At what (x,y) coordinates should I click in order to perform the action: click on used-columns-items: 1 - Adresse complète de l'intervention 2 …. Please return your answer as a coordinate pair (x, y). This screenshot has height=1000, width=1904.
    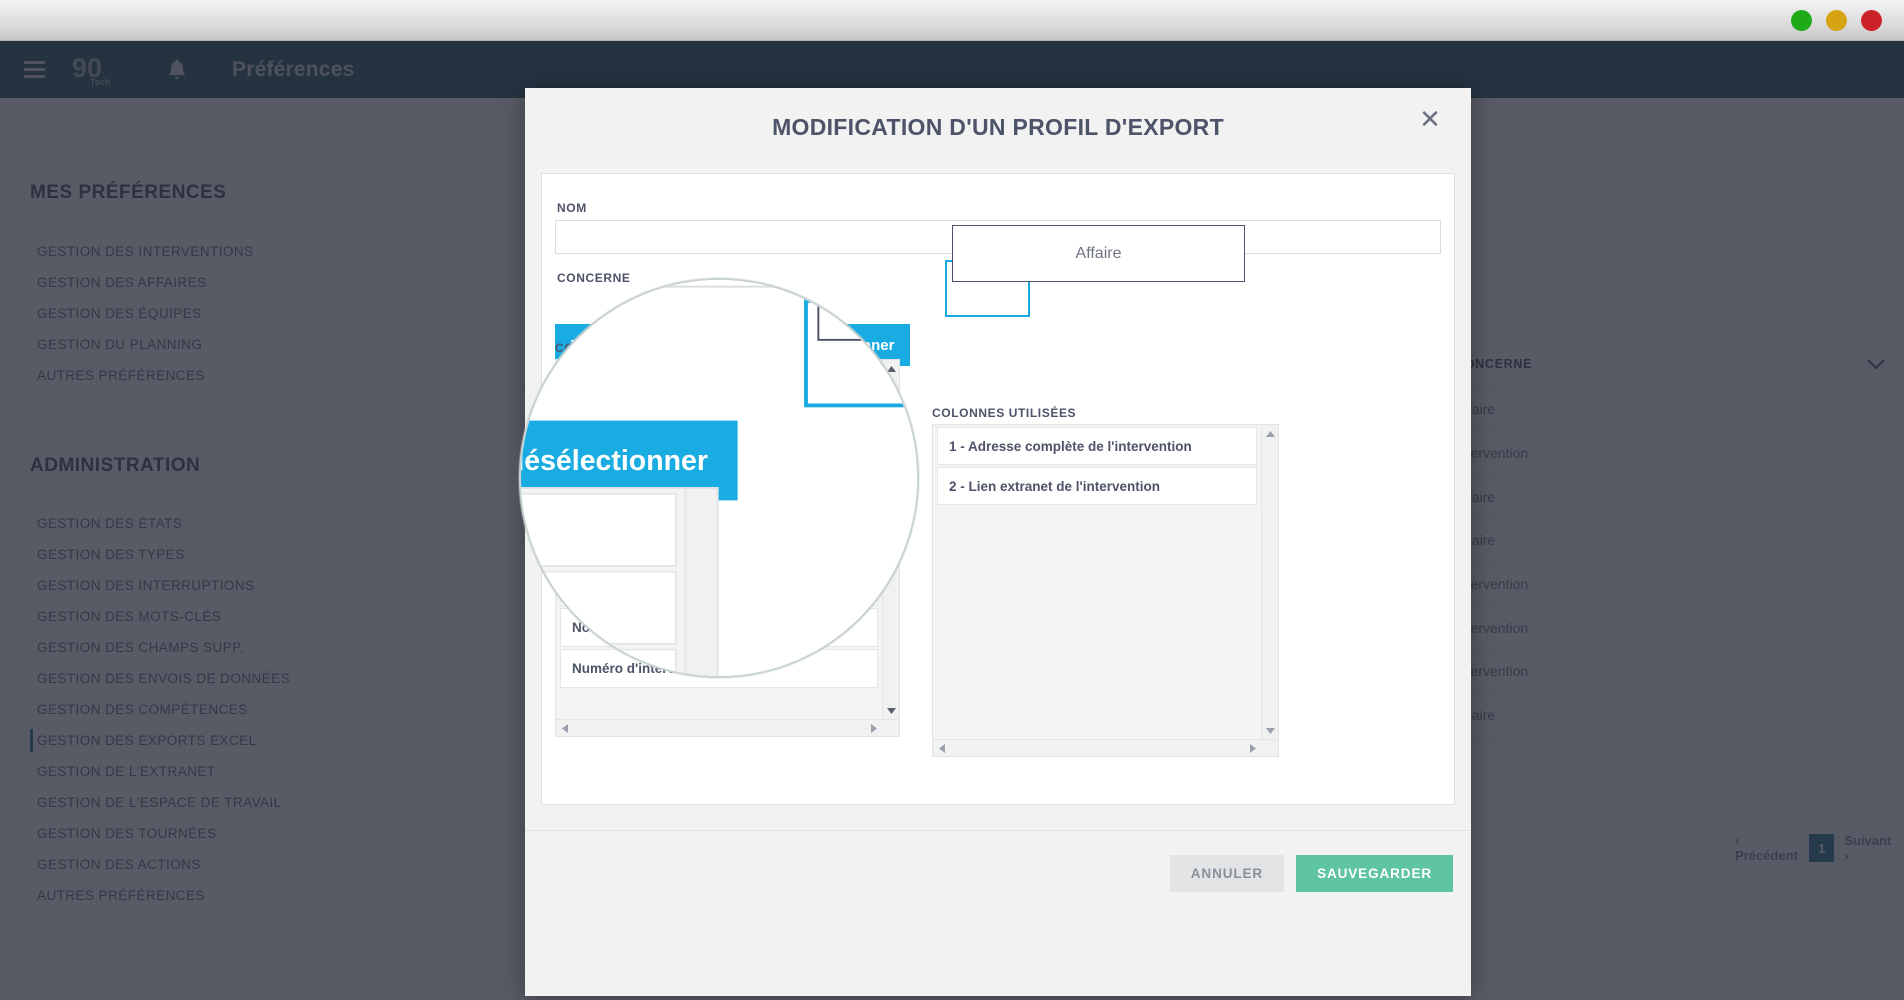
    Looking at the image, I should click on (1097, 590).